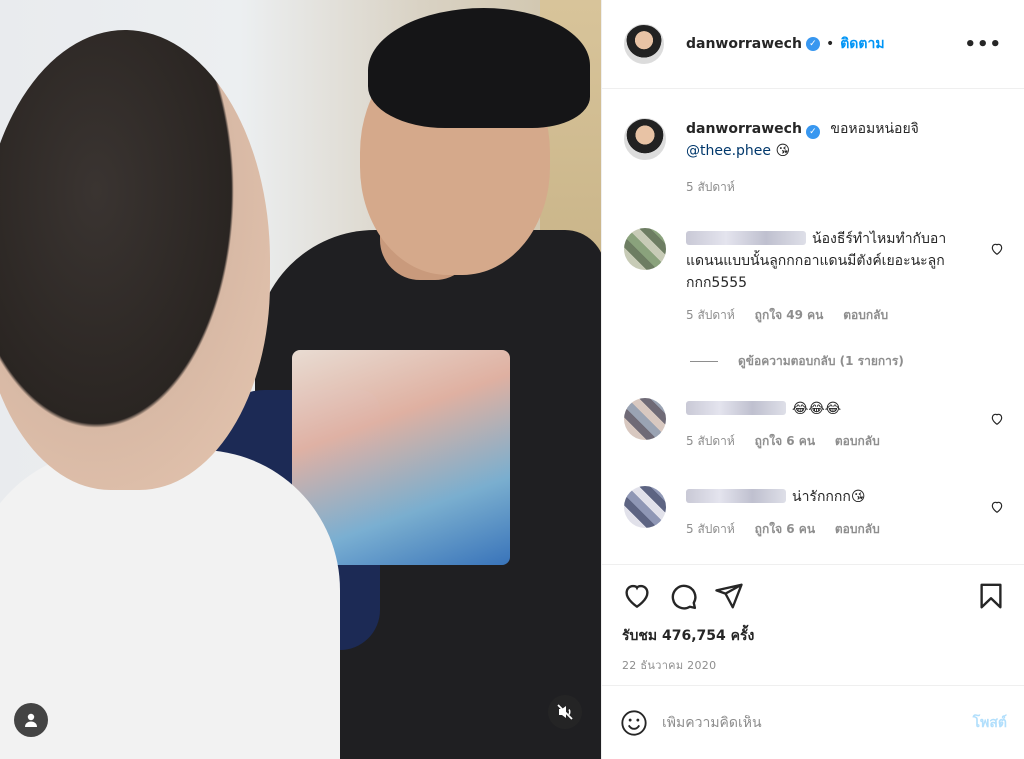  I want to click on user-tag-icon, so click(31, 720).